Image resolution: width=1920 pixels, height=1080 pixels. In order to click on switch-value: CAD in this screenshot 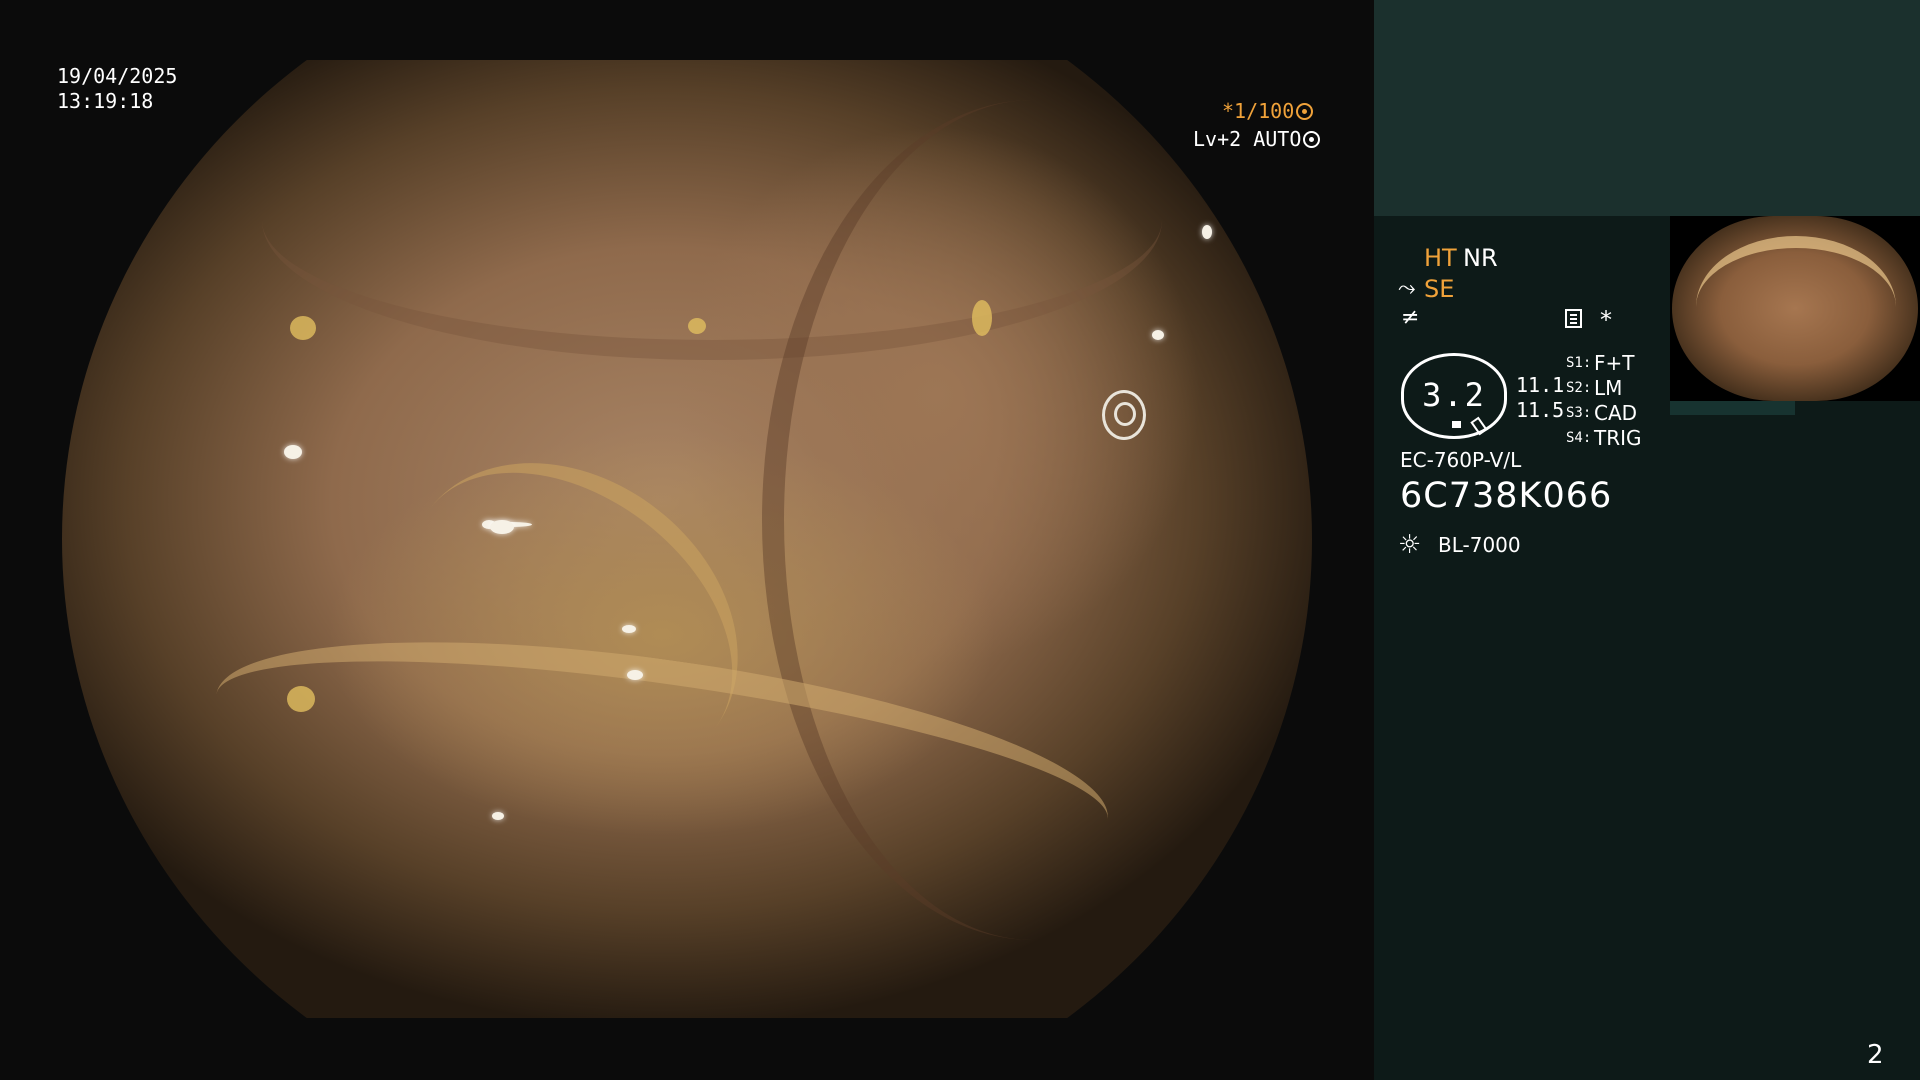, I will do `click(1616, 413)`.